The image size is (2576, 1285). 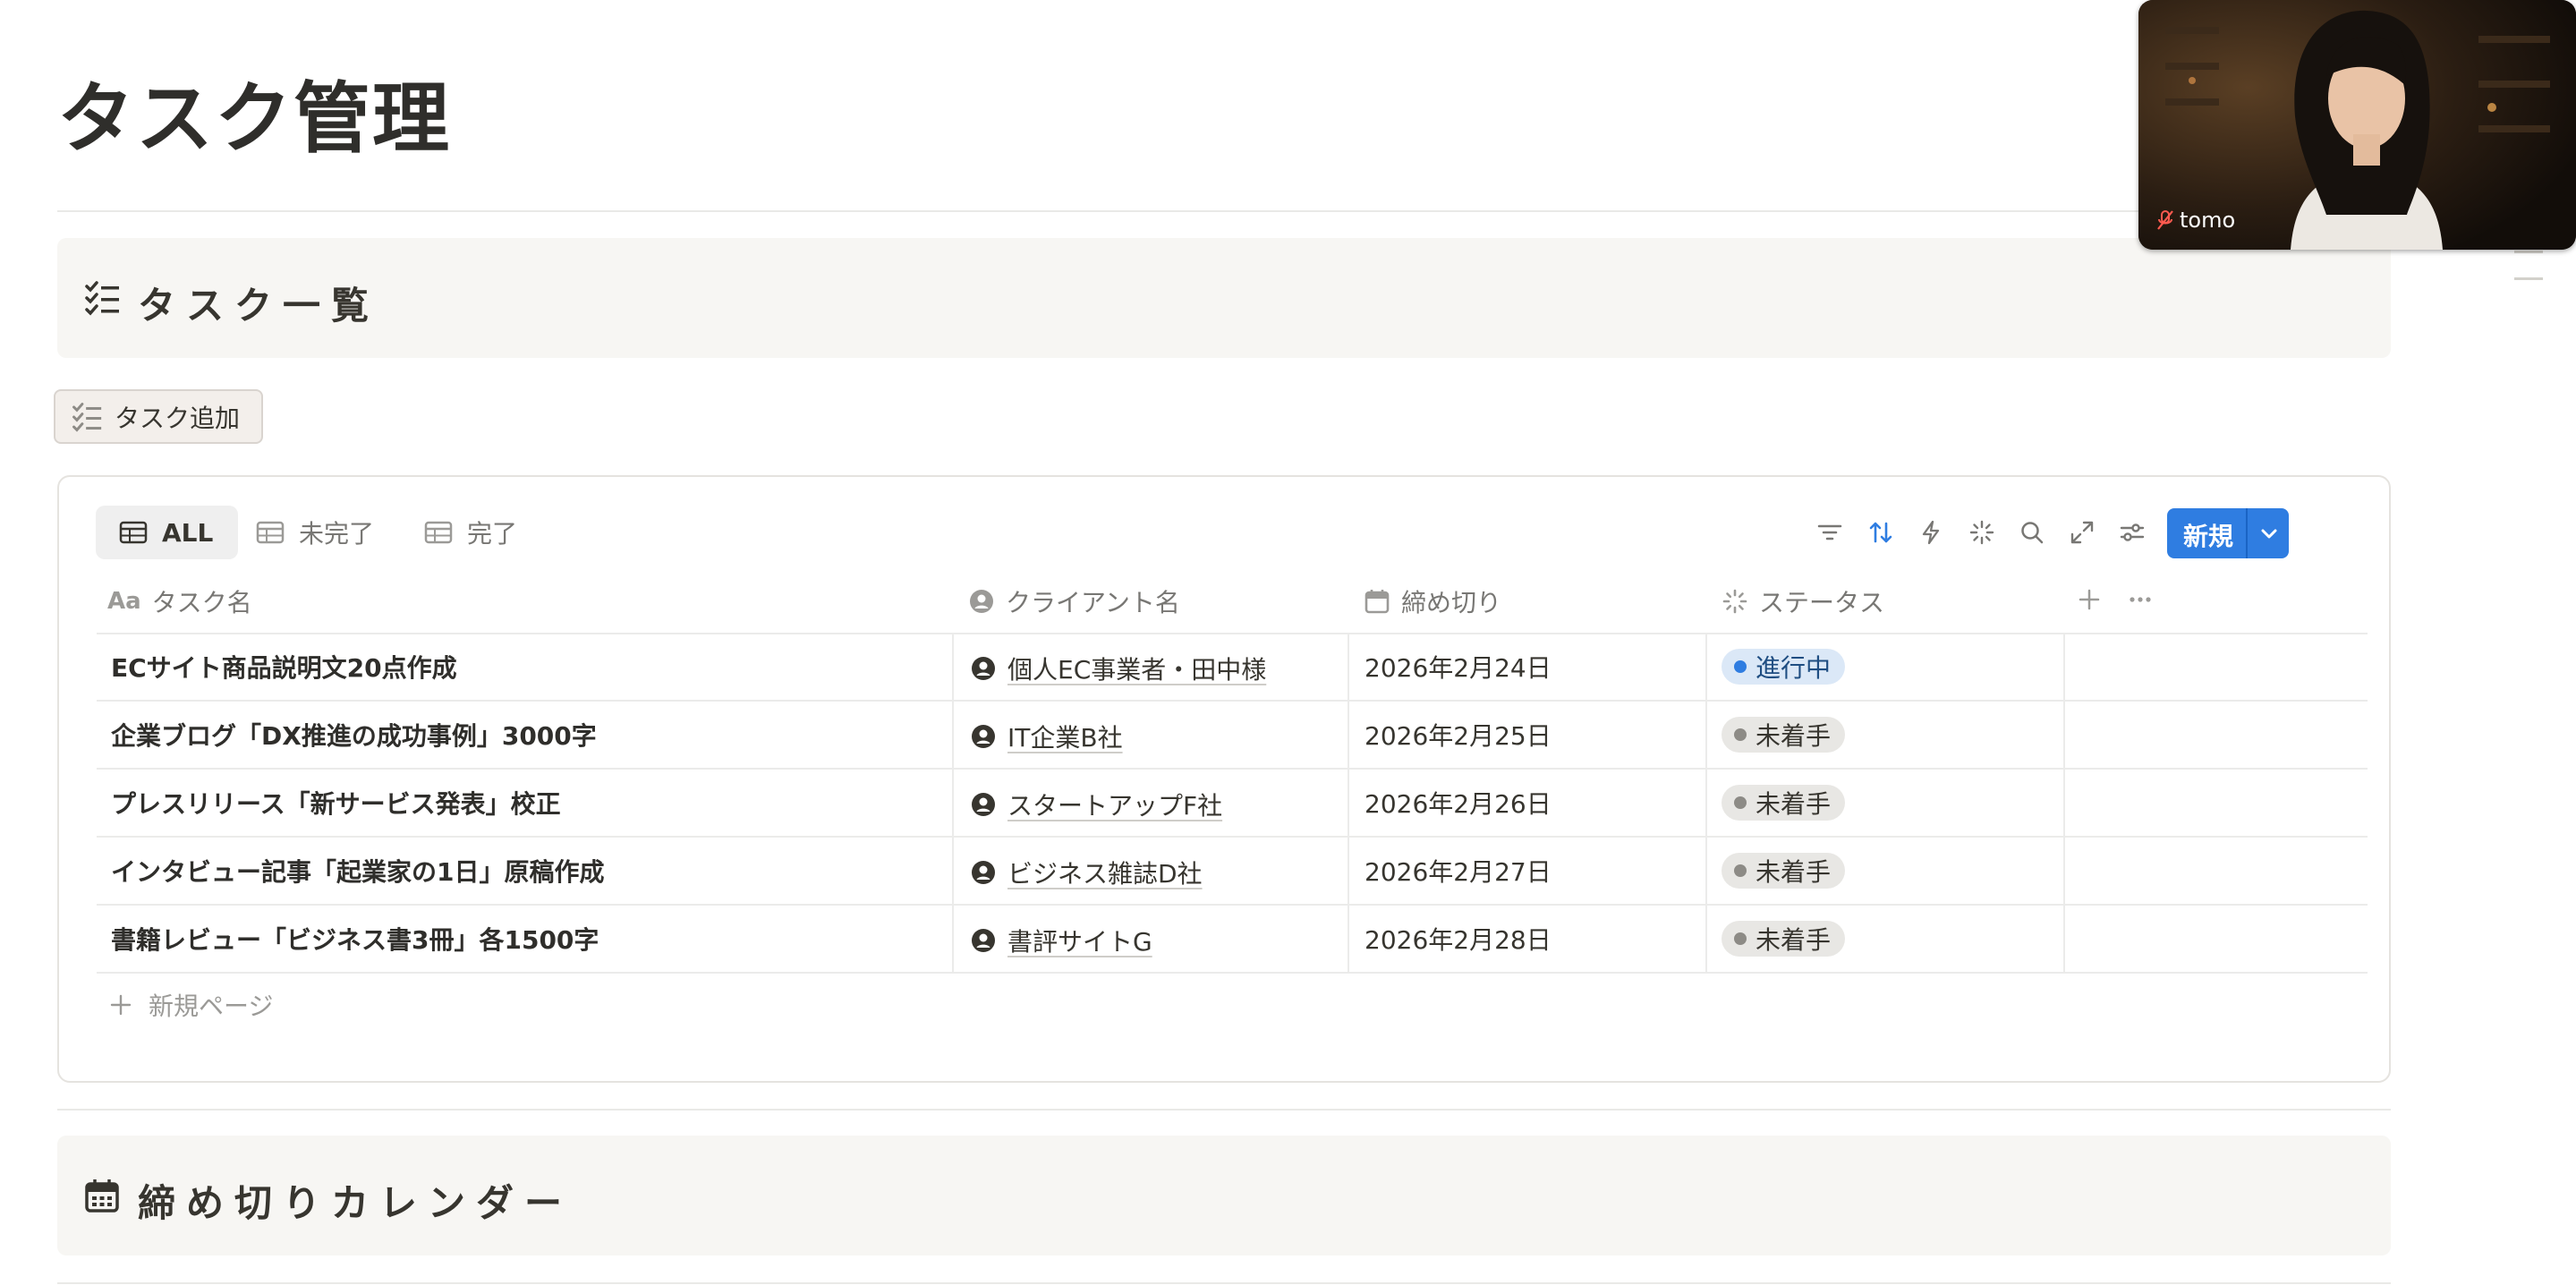 I want to click on client-name: 個人EC事業者・田中様, so click(x=1137, y=669).